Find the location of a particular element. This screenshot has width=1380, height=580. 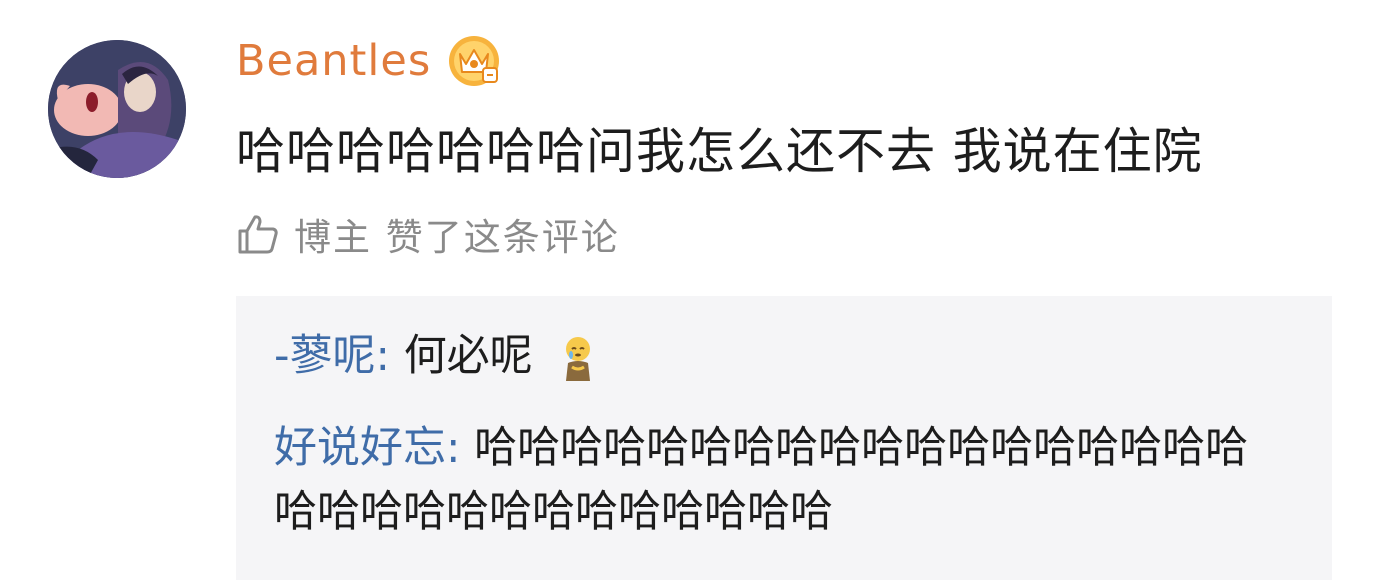

avatar-illustration is located at coordinates (117, 109).